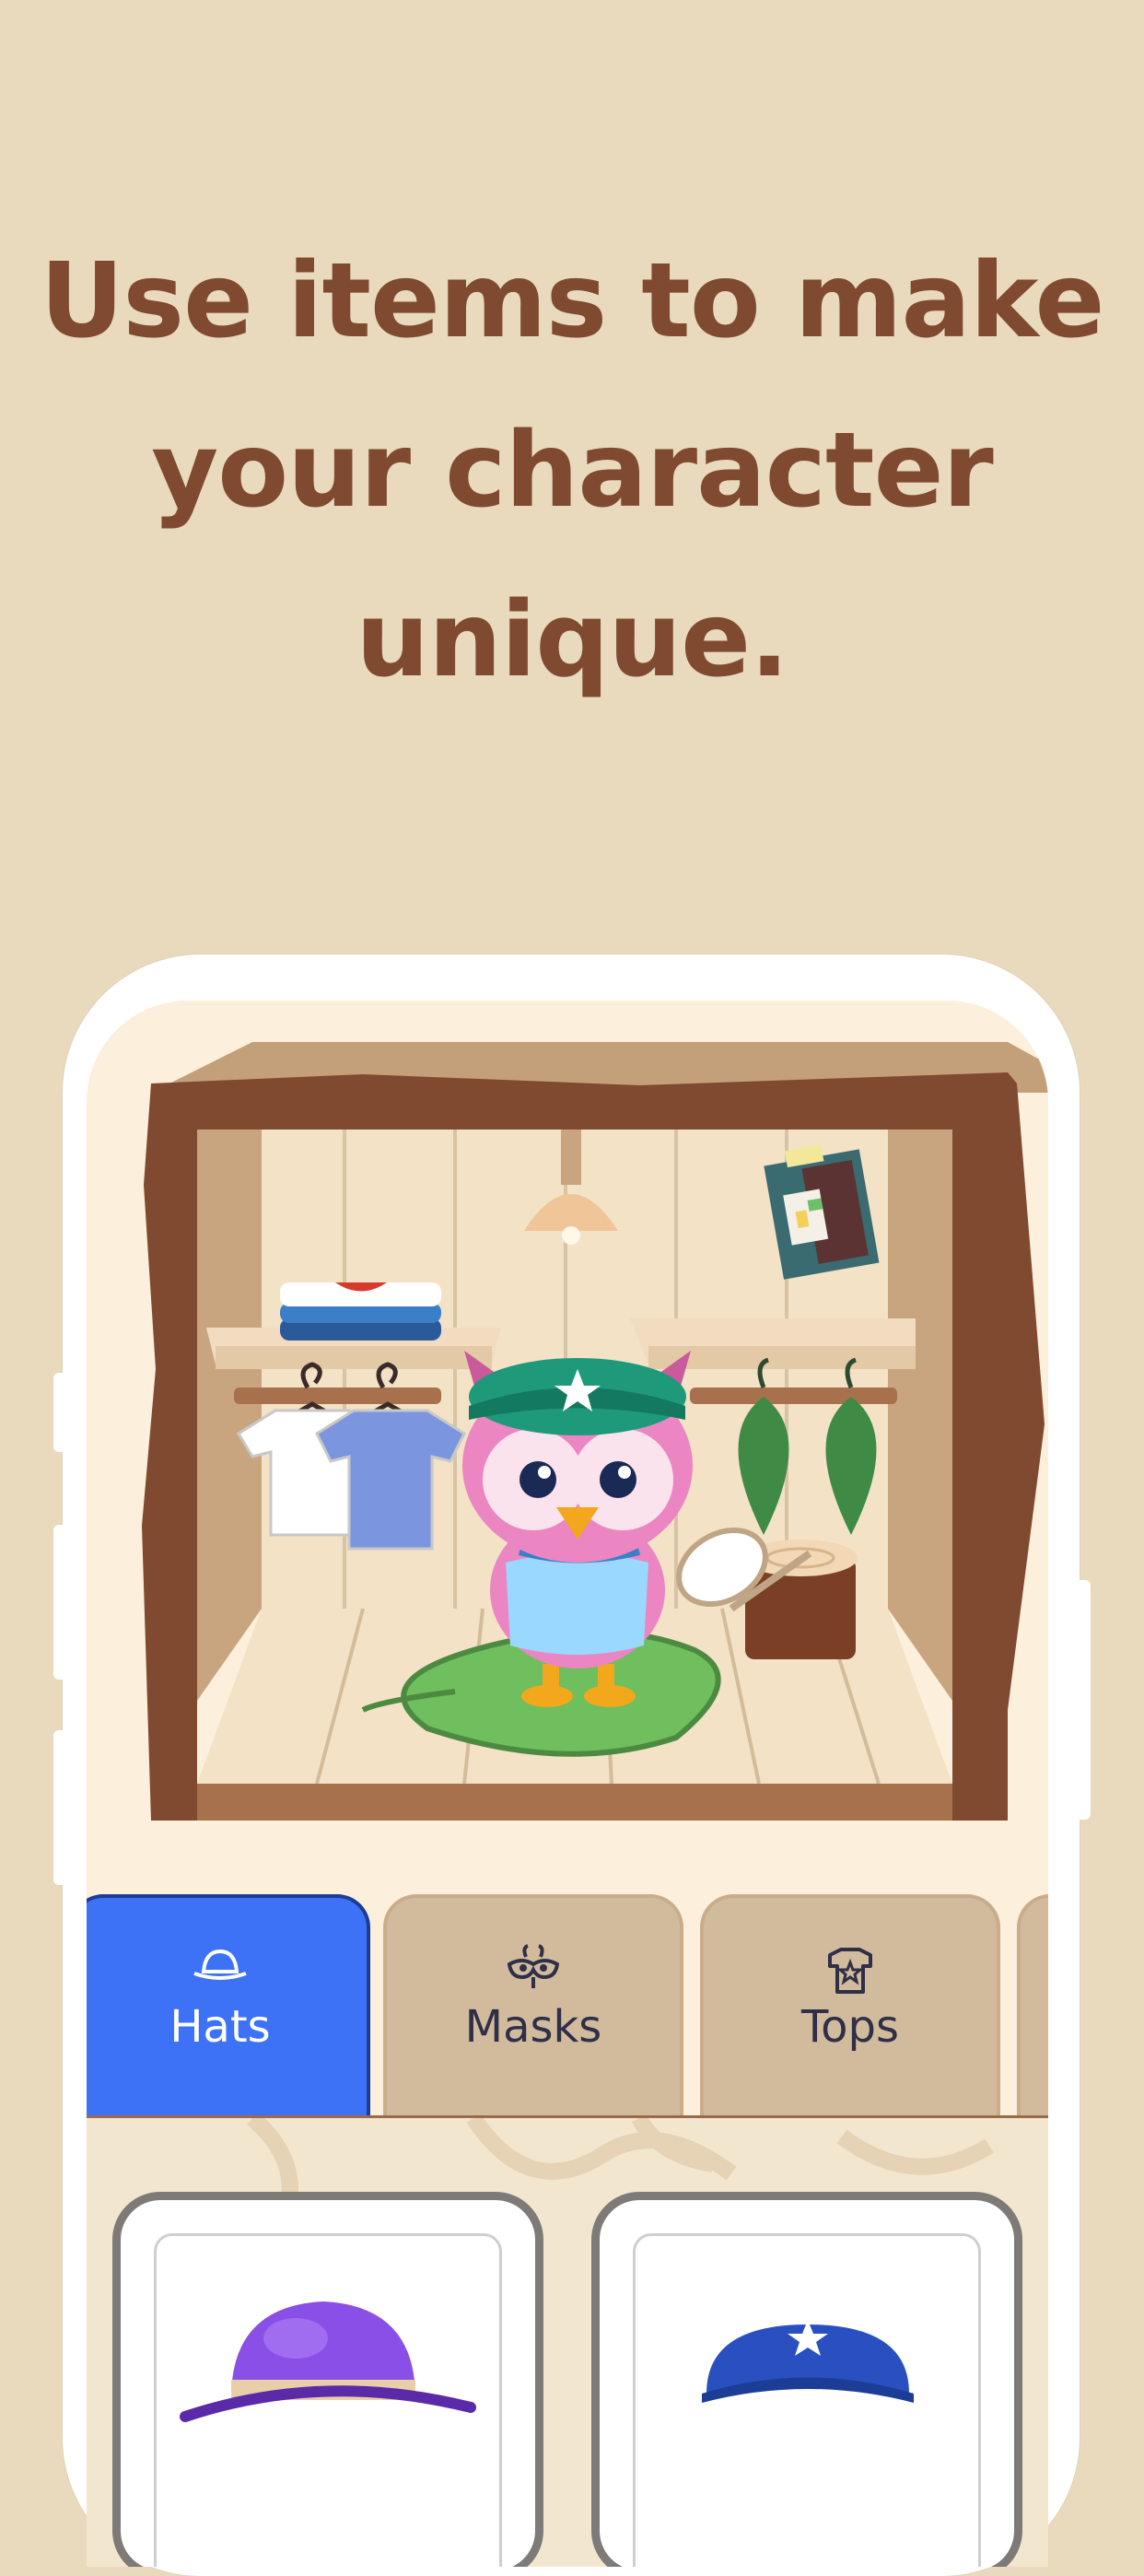 The width and height of the screenshot is (1144, 2576). Describe the element at coordinates (220, 2027) in the screenshot. I see `tab-hats-label: Hats` at that location.